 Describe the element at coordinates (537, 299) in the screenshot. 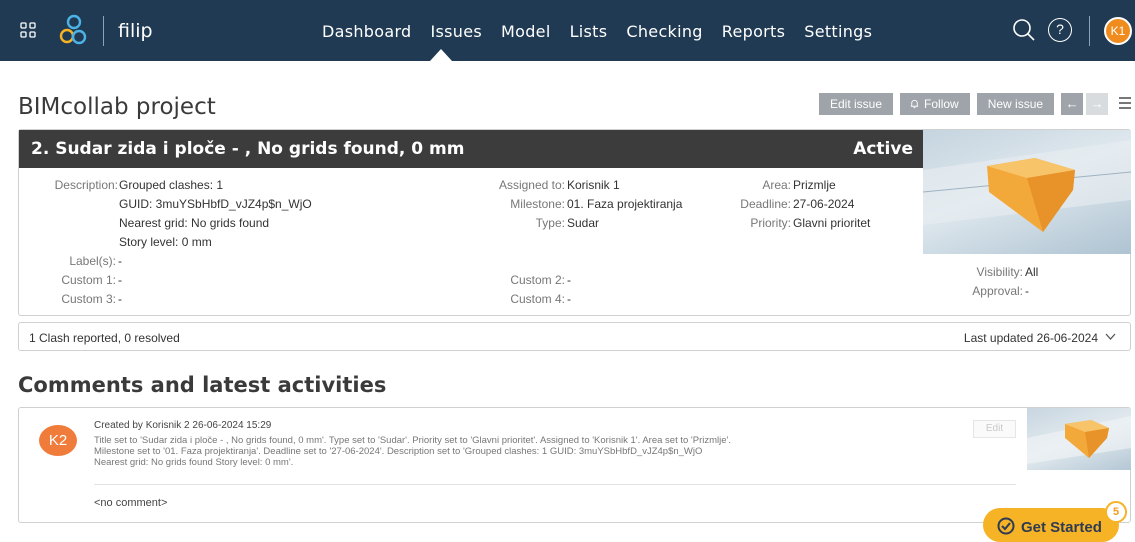

I see `custom4-label: Custom 4:` at that location.